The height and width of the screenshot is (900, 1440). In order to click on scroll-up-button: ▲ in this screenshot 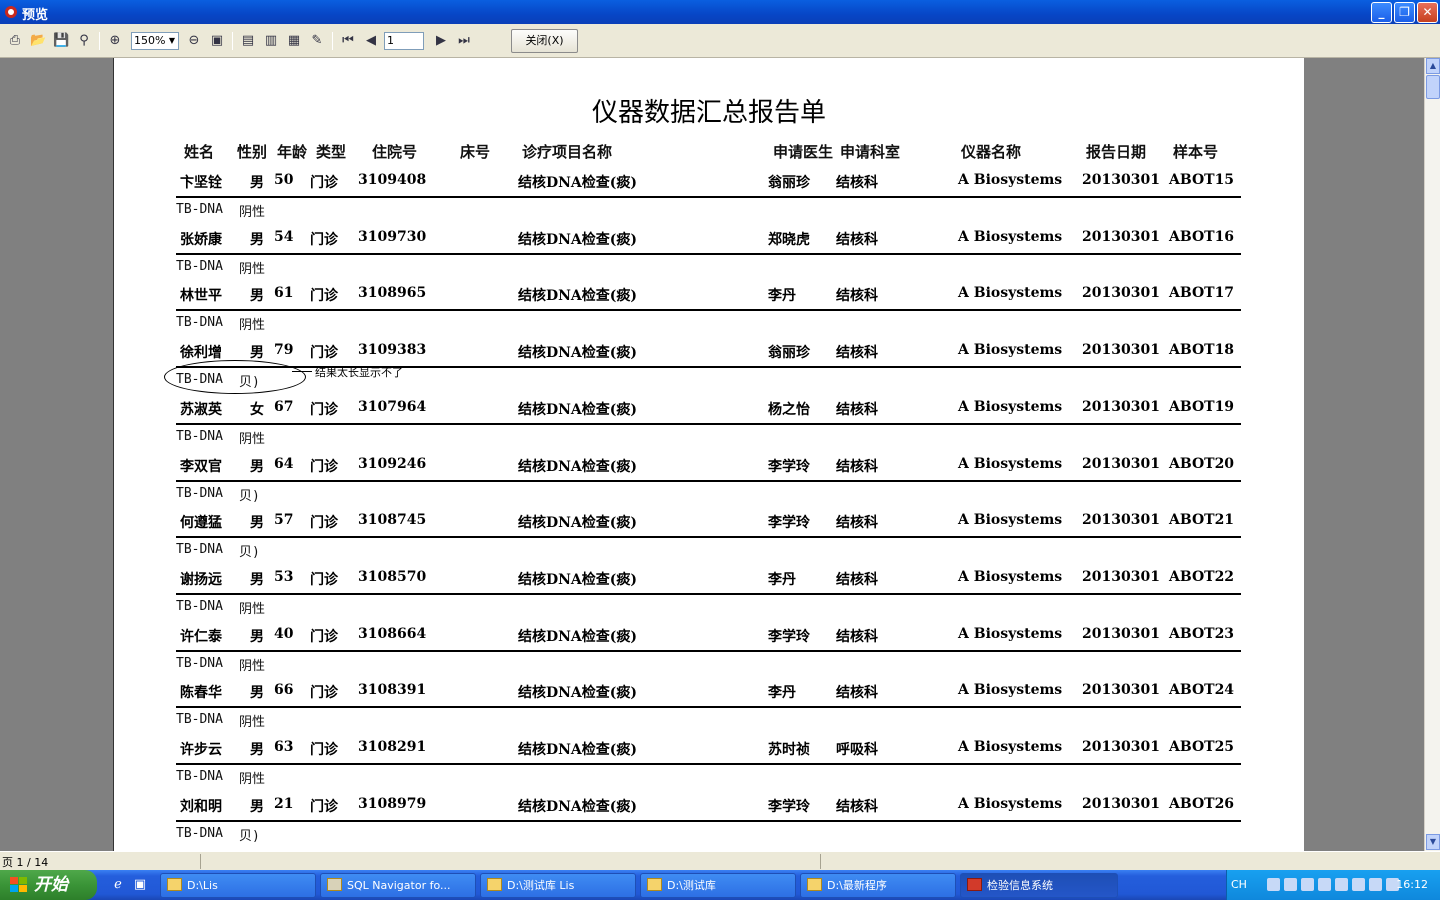, I will do `click(1433, 66)`.